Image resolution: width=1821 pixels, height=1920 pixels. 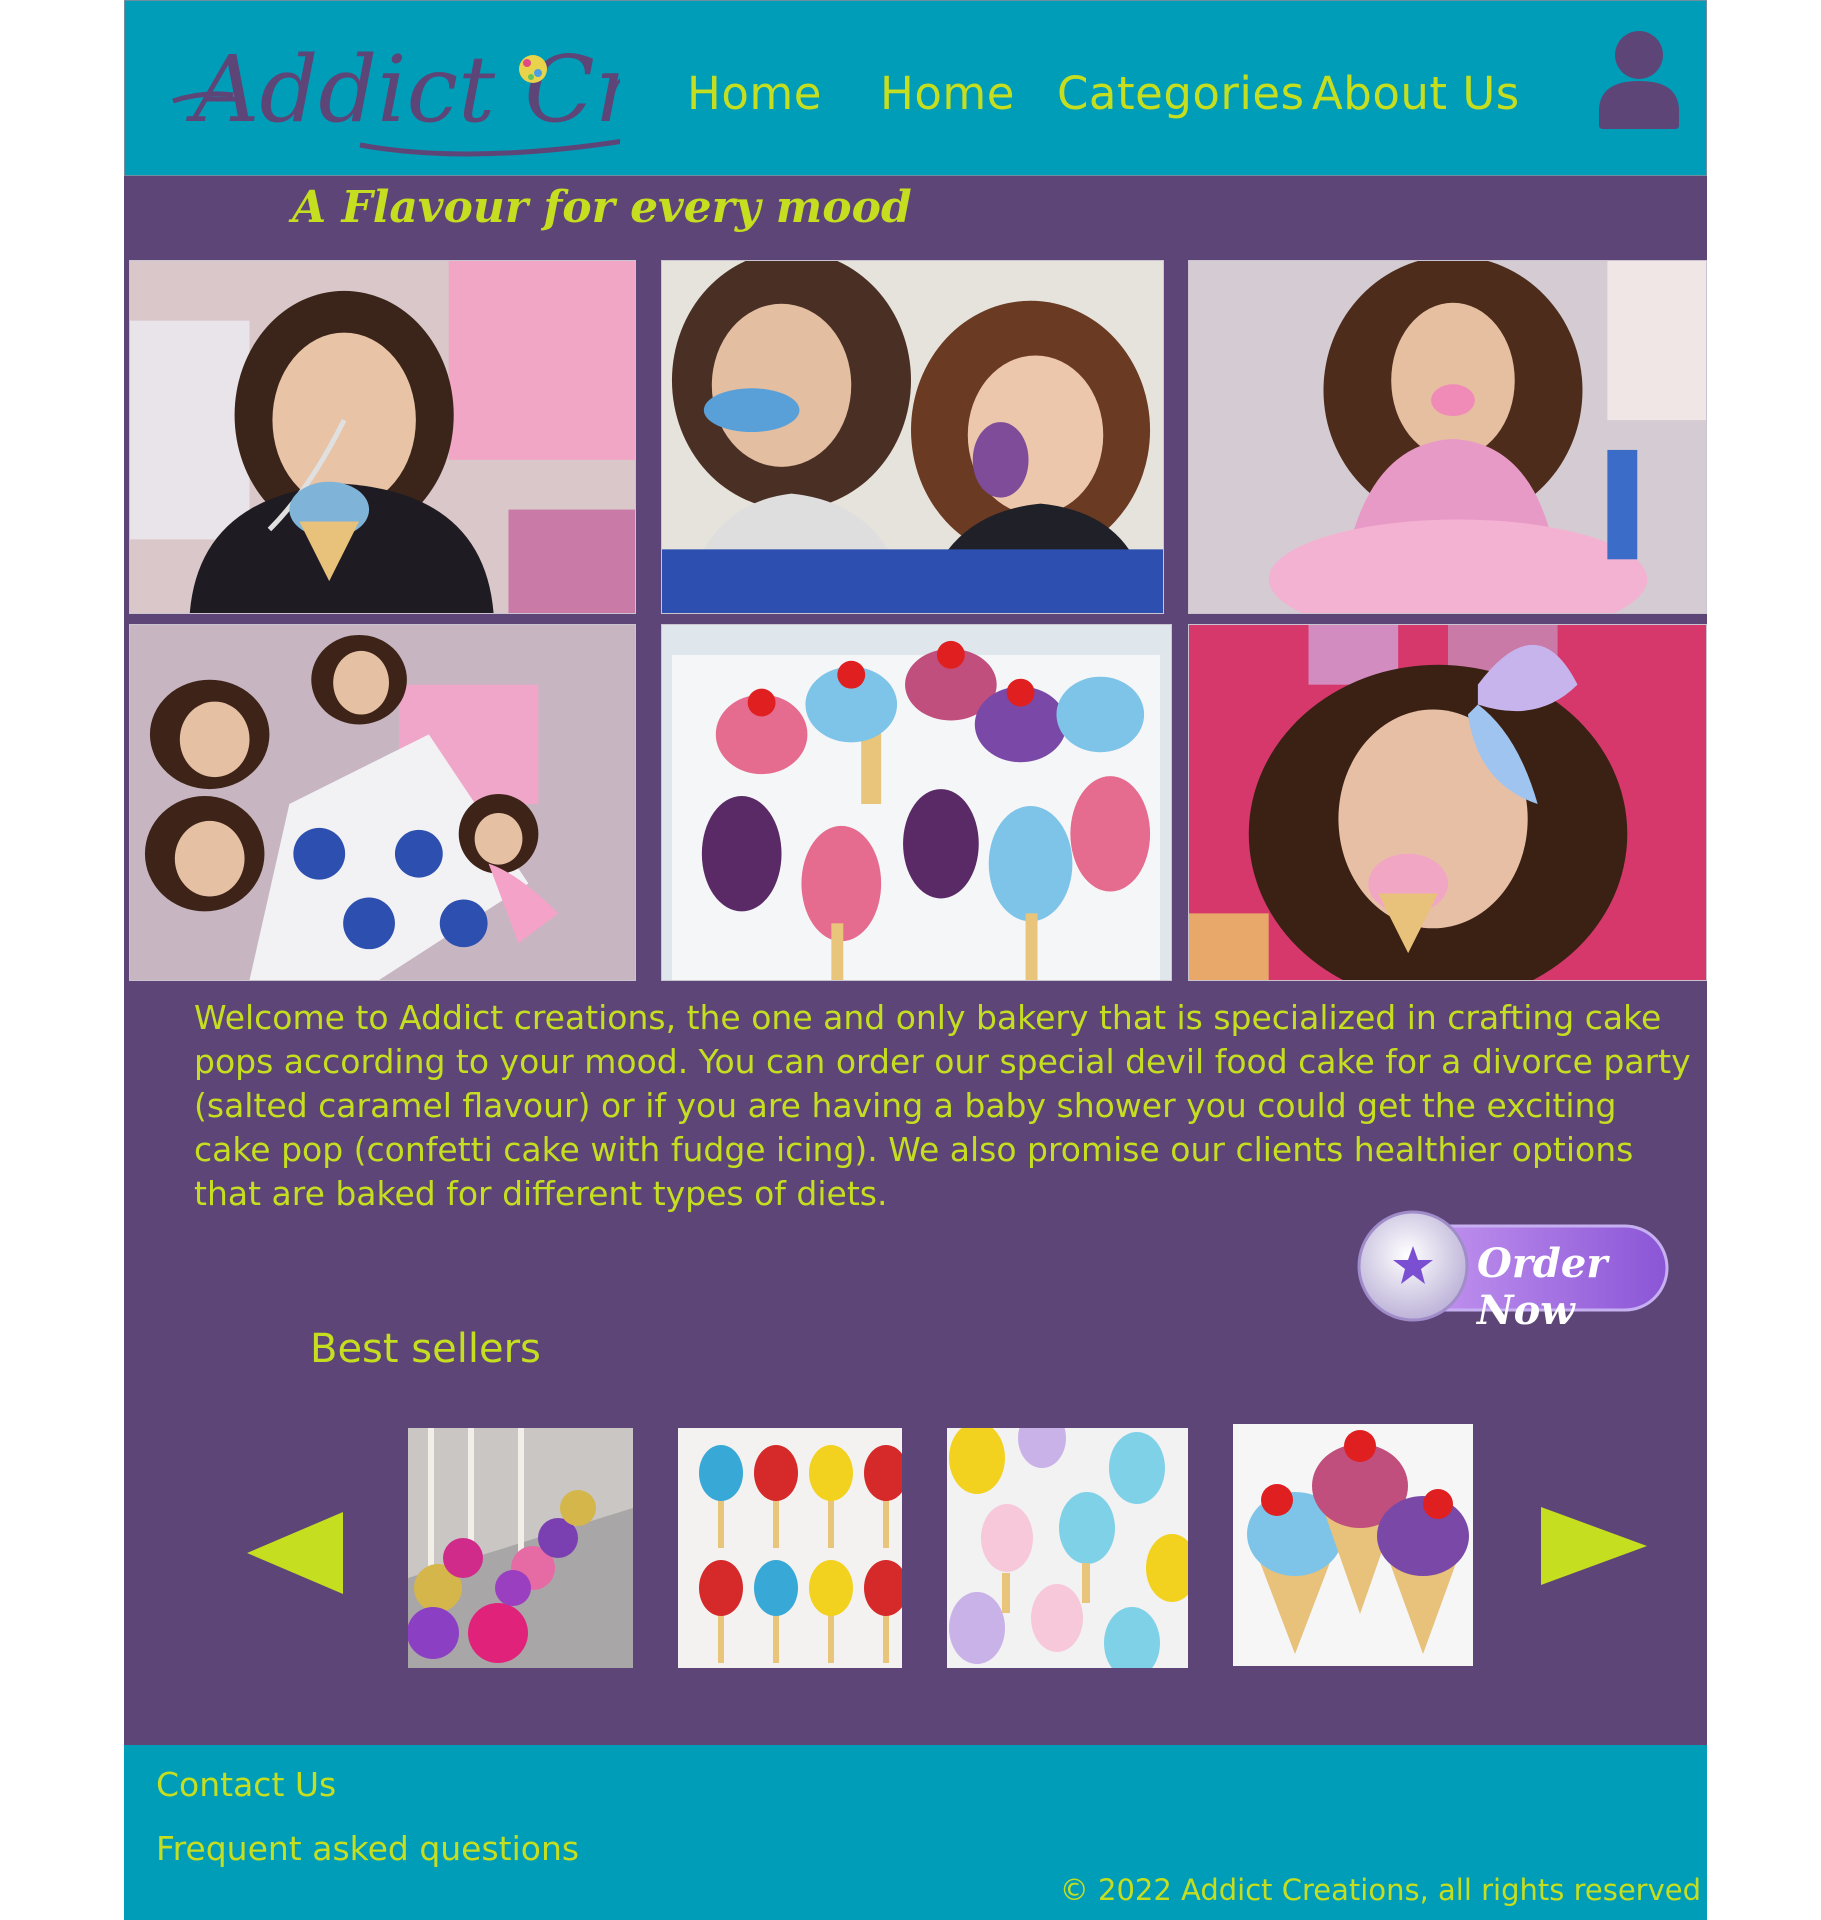 What do you see at coordinates (367, 1848) in the screenshot?
I see `faq-link: Frequent asked questions` at bounding box center [367, 1848].